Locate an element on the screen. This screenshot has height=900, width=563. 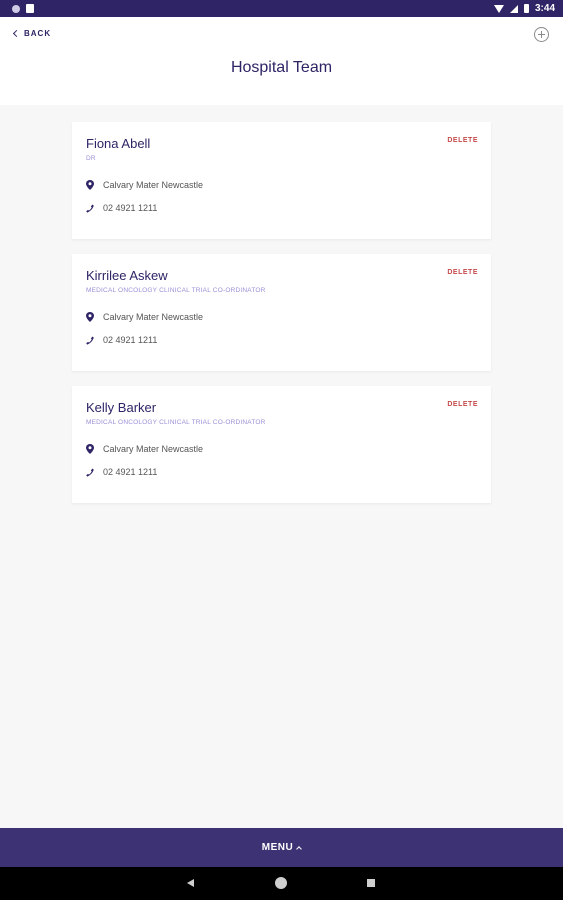
wifi-icon is located at coordinates (498, 8).